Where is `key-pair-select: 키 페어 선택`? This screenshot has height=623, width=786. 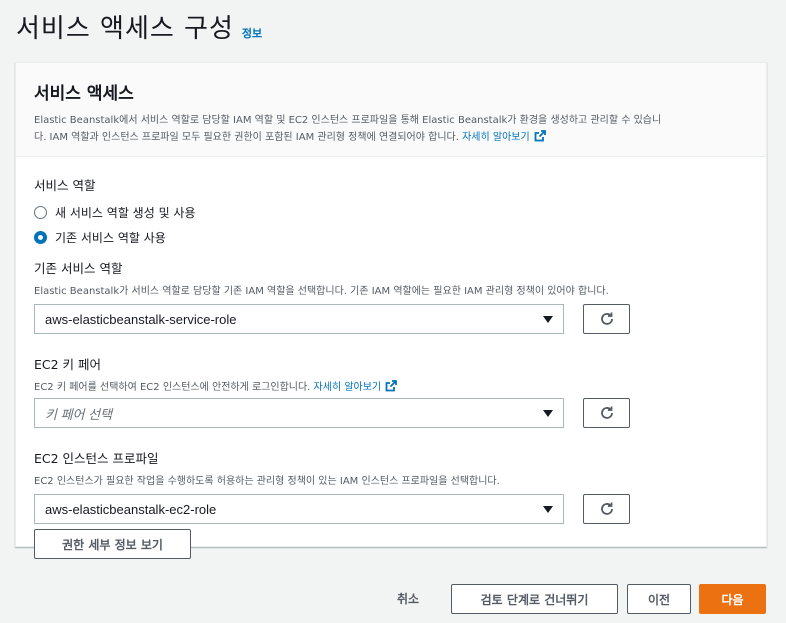 key-pair-select: 키 페어 선택 is located at coordinates (299, 413).